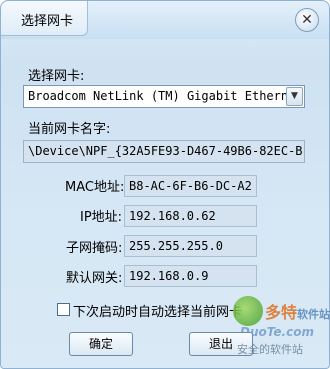 This screenshot has width=330, height=369. Describe the element at coordinates (157, 96) in the screenshot. I see `adapter-select-value: Broadcom NetLink (TM) Gigabit Etherne` at that location.